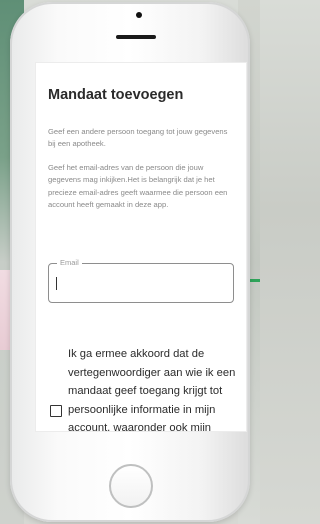 The width and height of the screenshot is (320, 524). Describe the element at coordinates (56, 411) in the screenshot. I see `consent-checkbox` at that location.